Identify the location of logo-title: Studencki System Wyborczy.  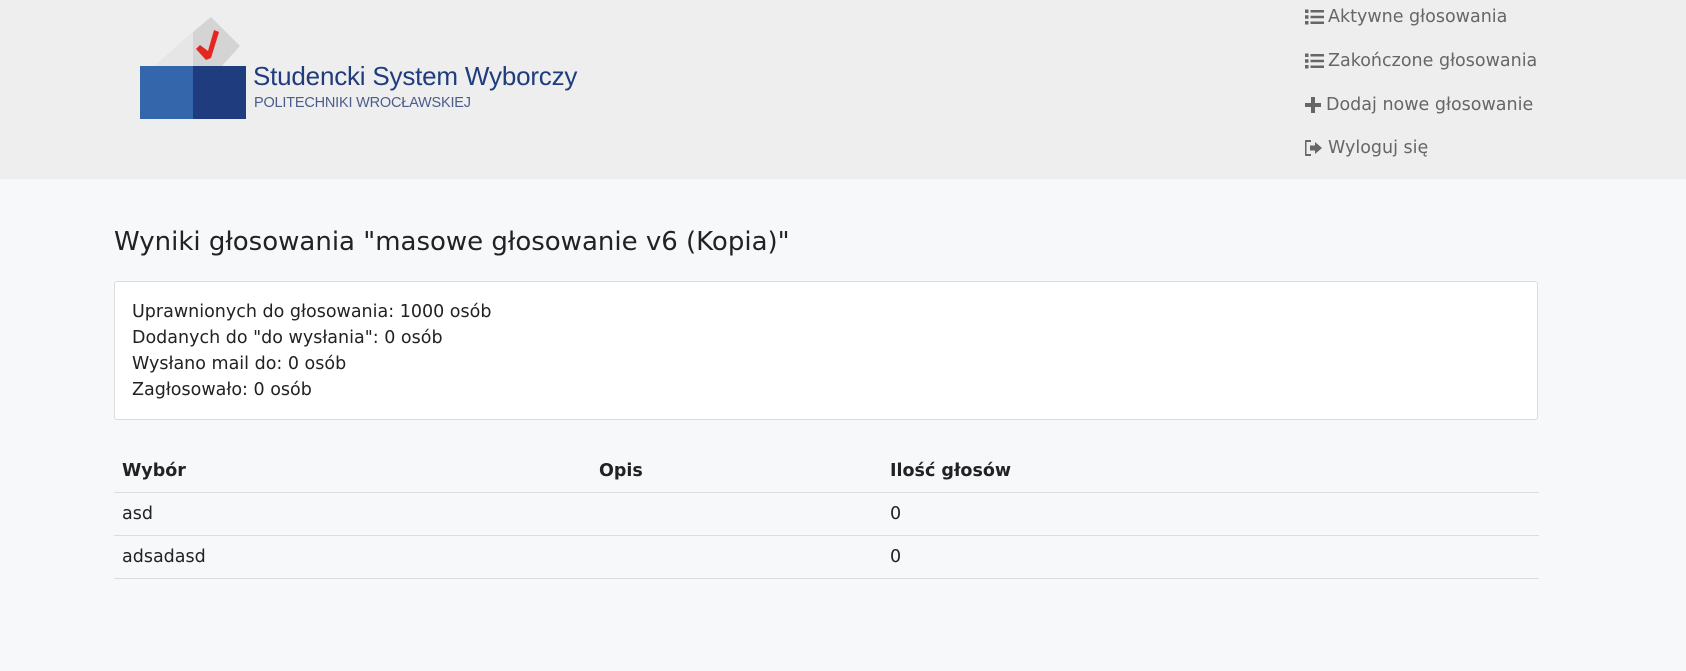
(415, 76).